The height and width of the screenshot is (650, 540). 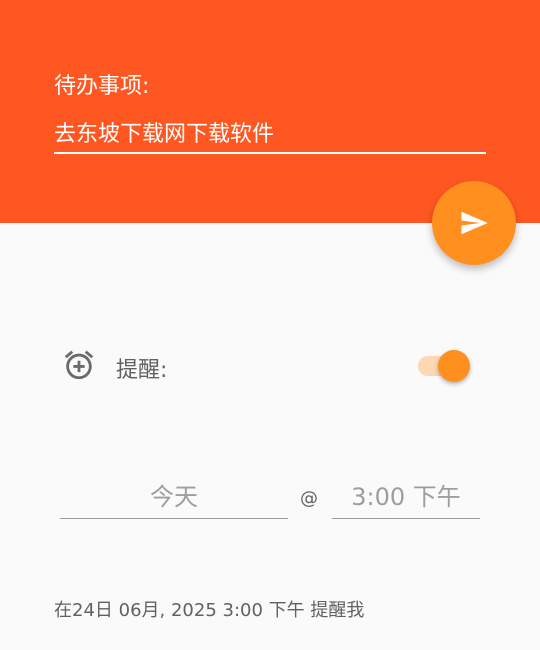 What do you see at coordinates (79, 365) in the screenshot?
I see `alarm-add-icon` at bounding box center [79, 365].